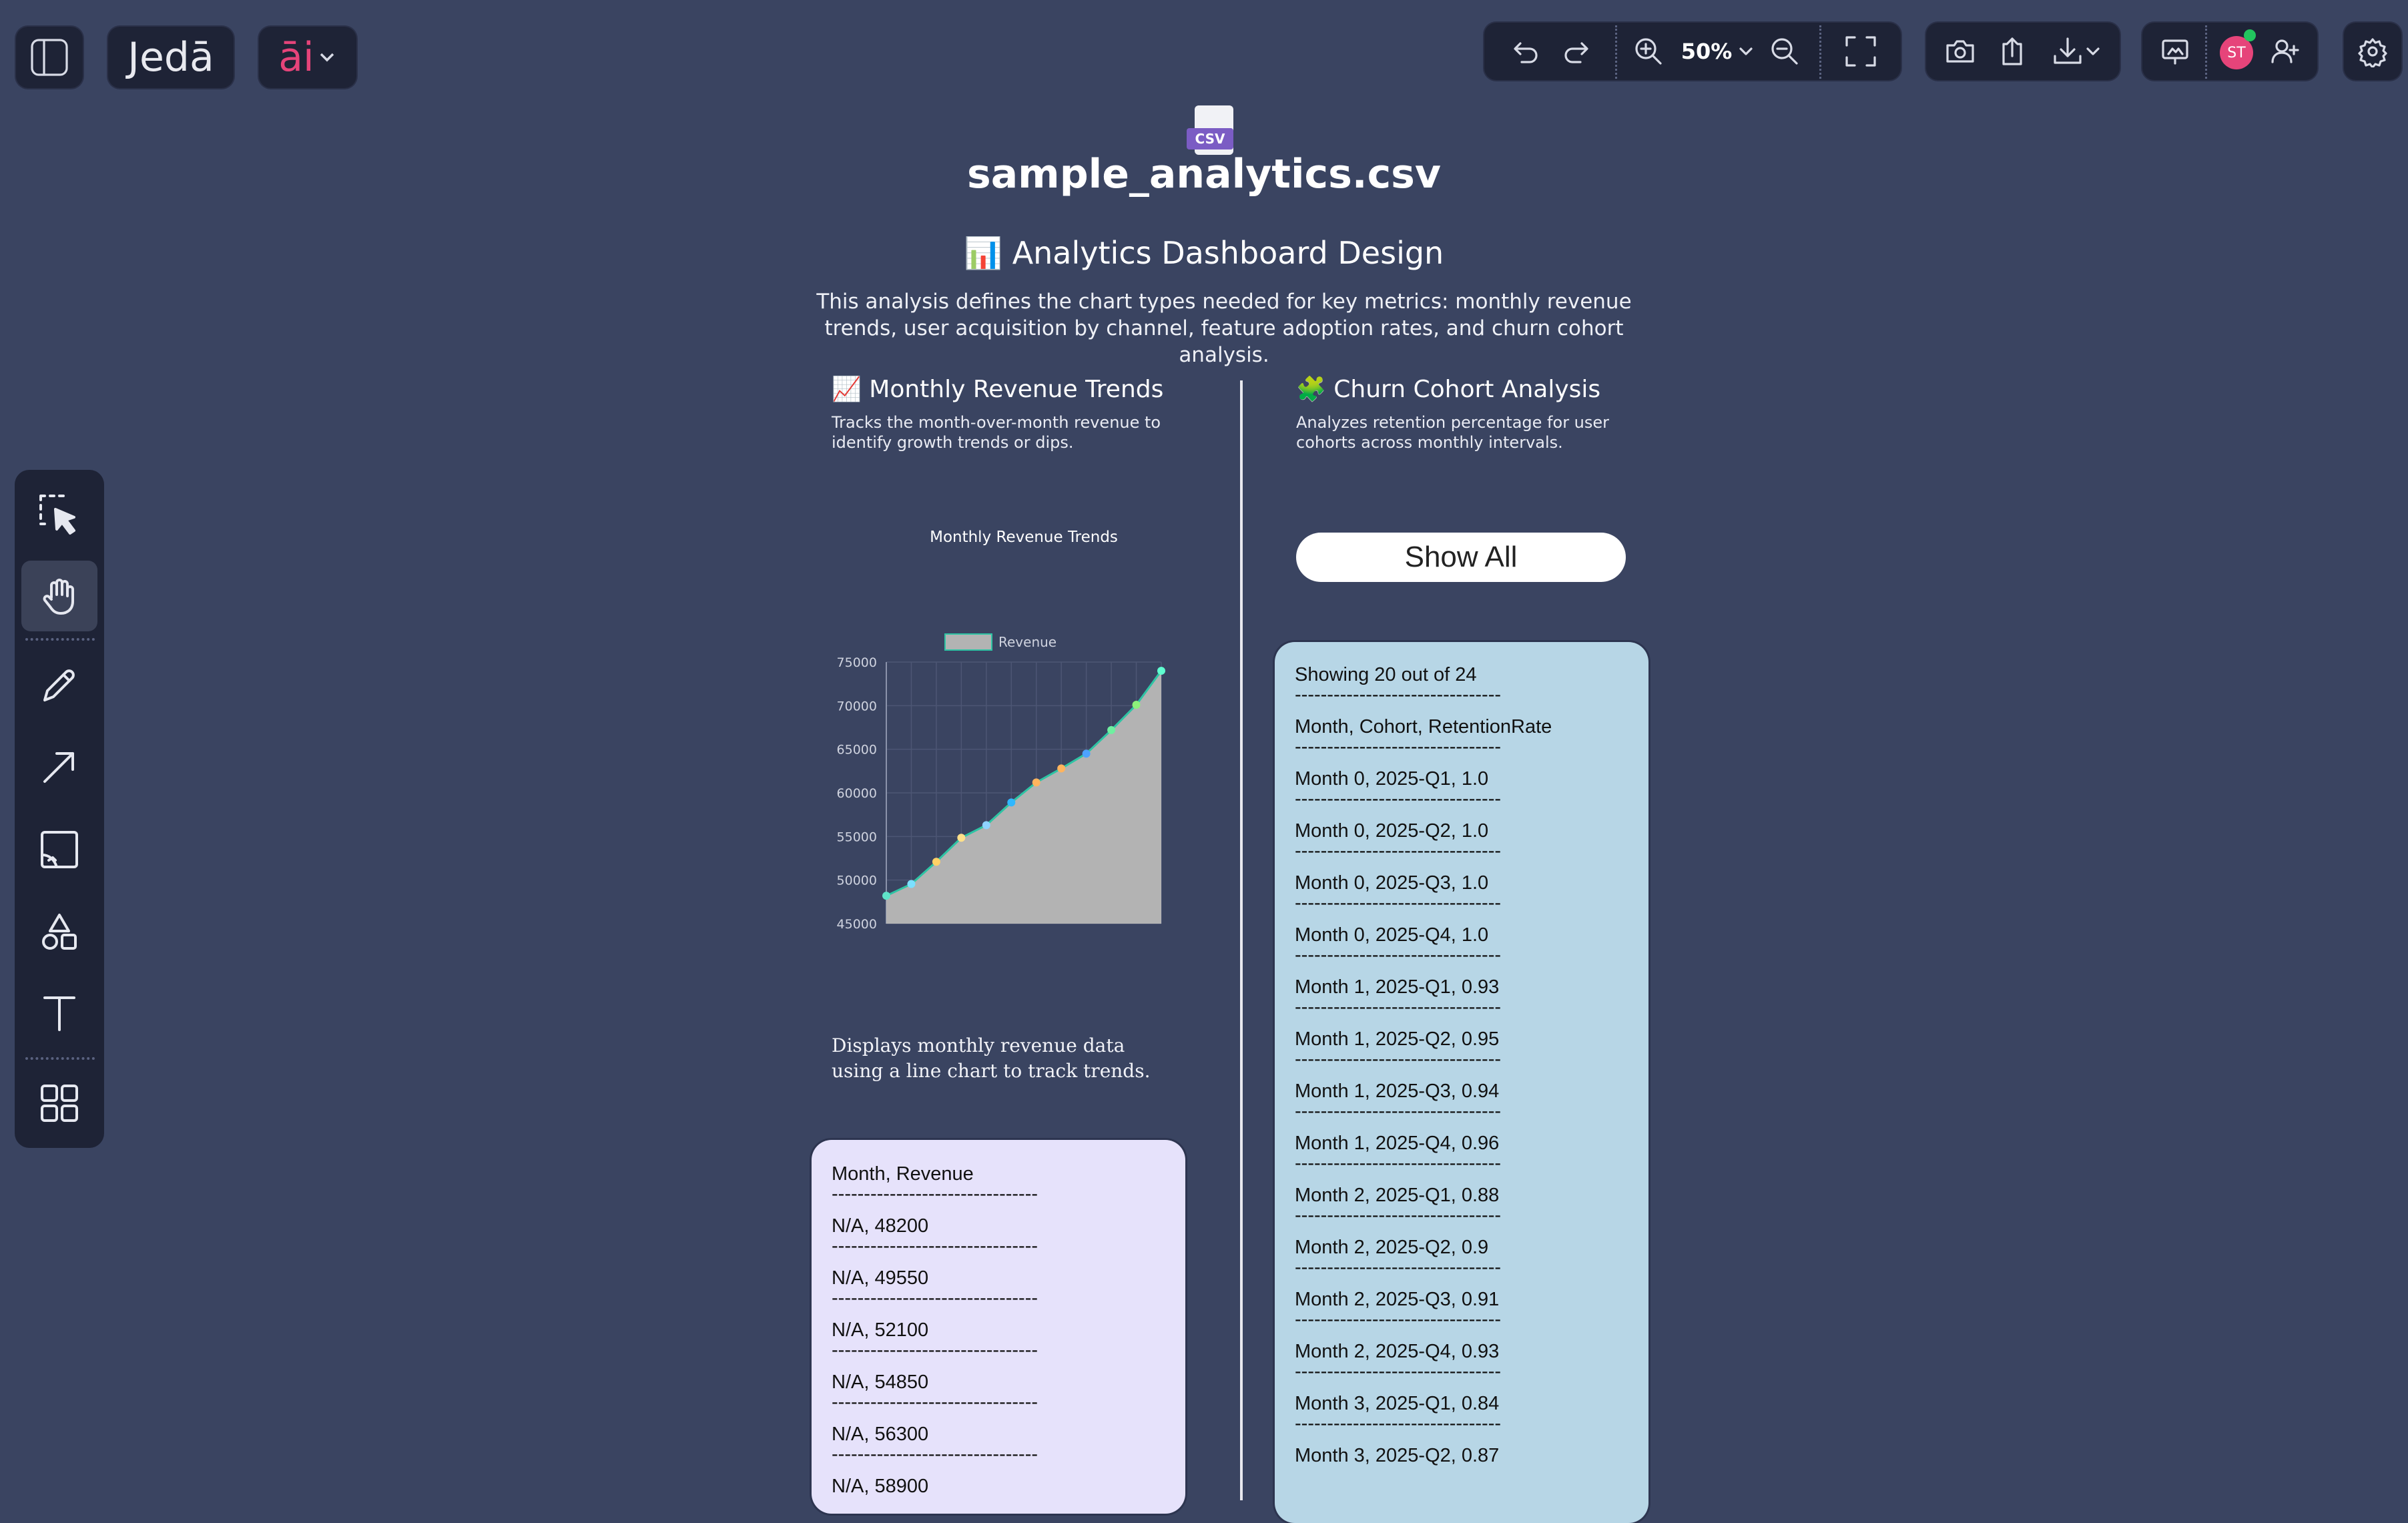  I want to click on table-row: Month 1, 2025-Q3, 0.94, so click(1397, 1091).